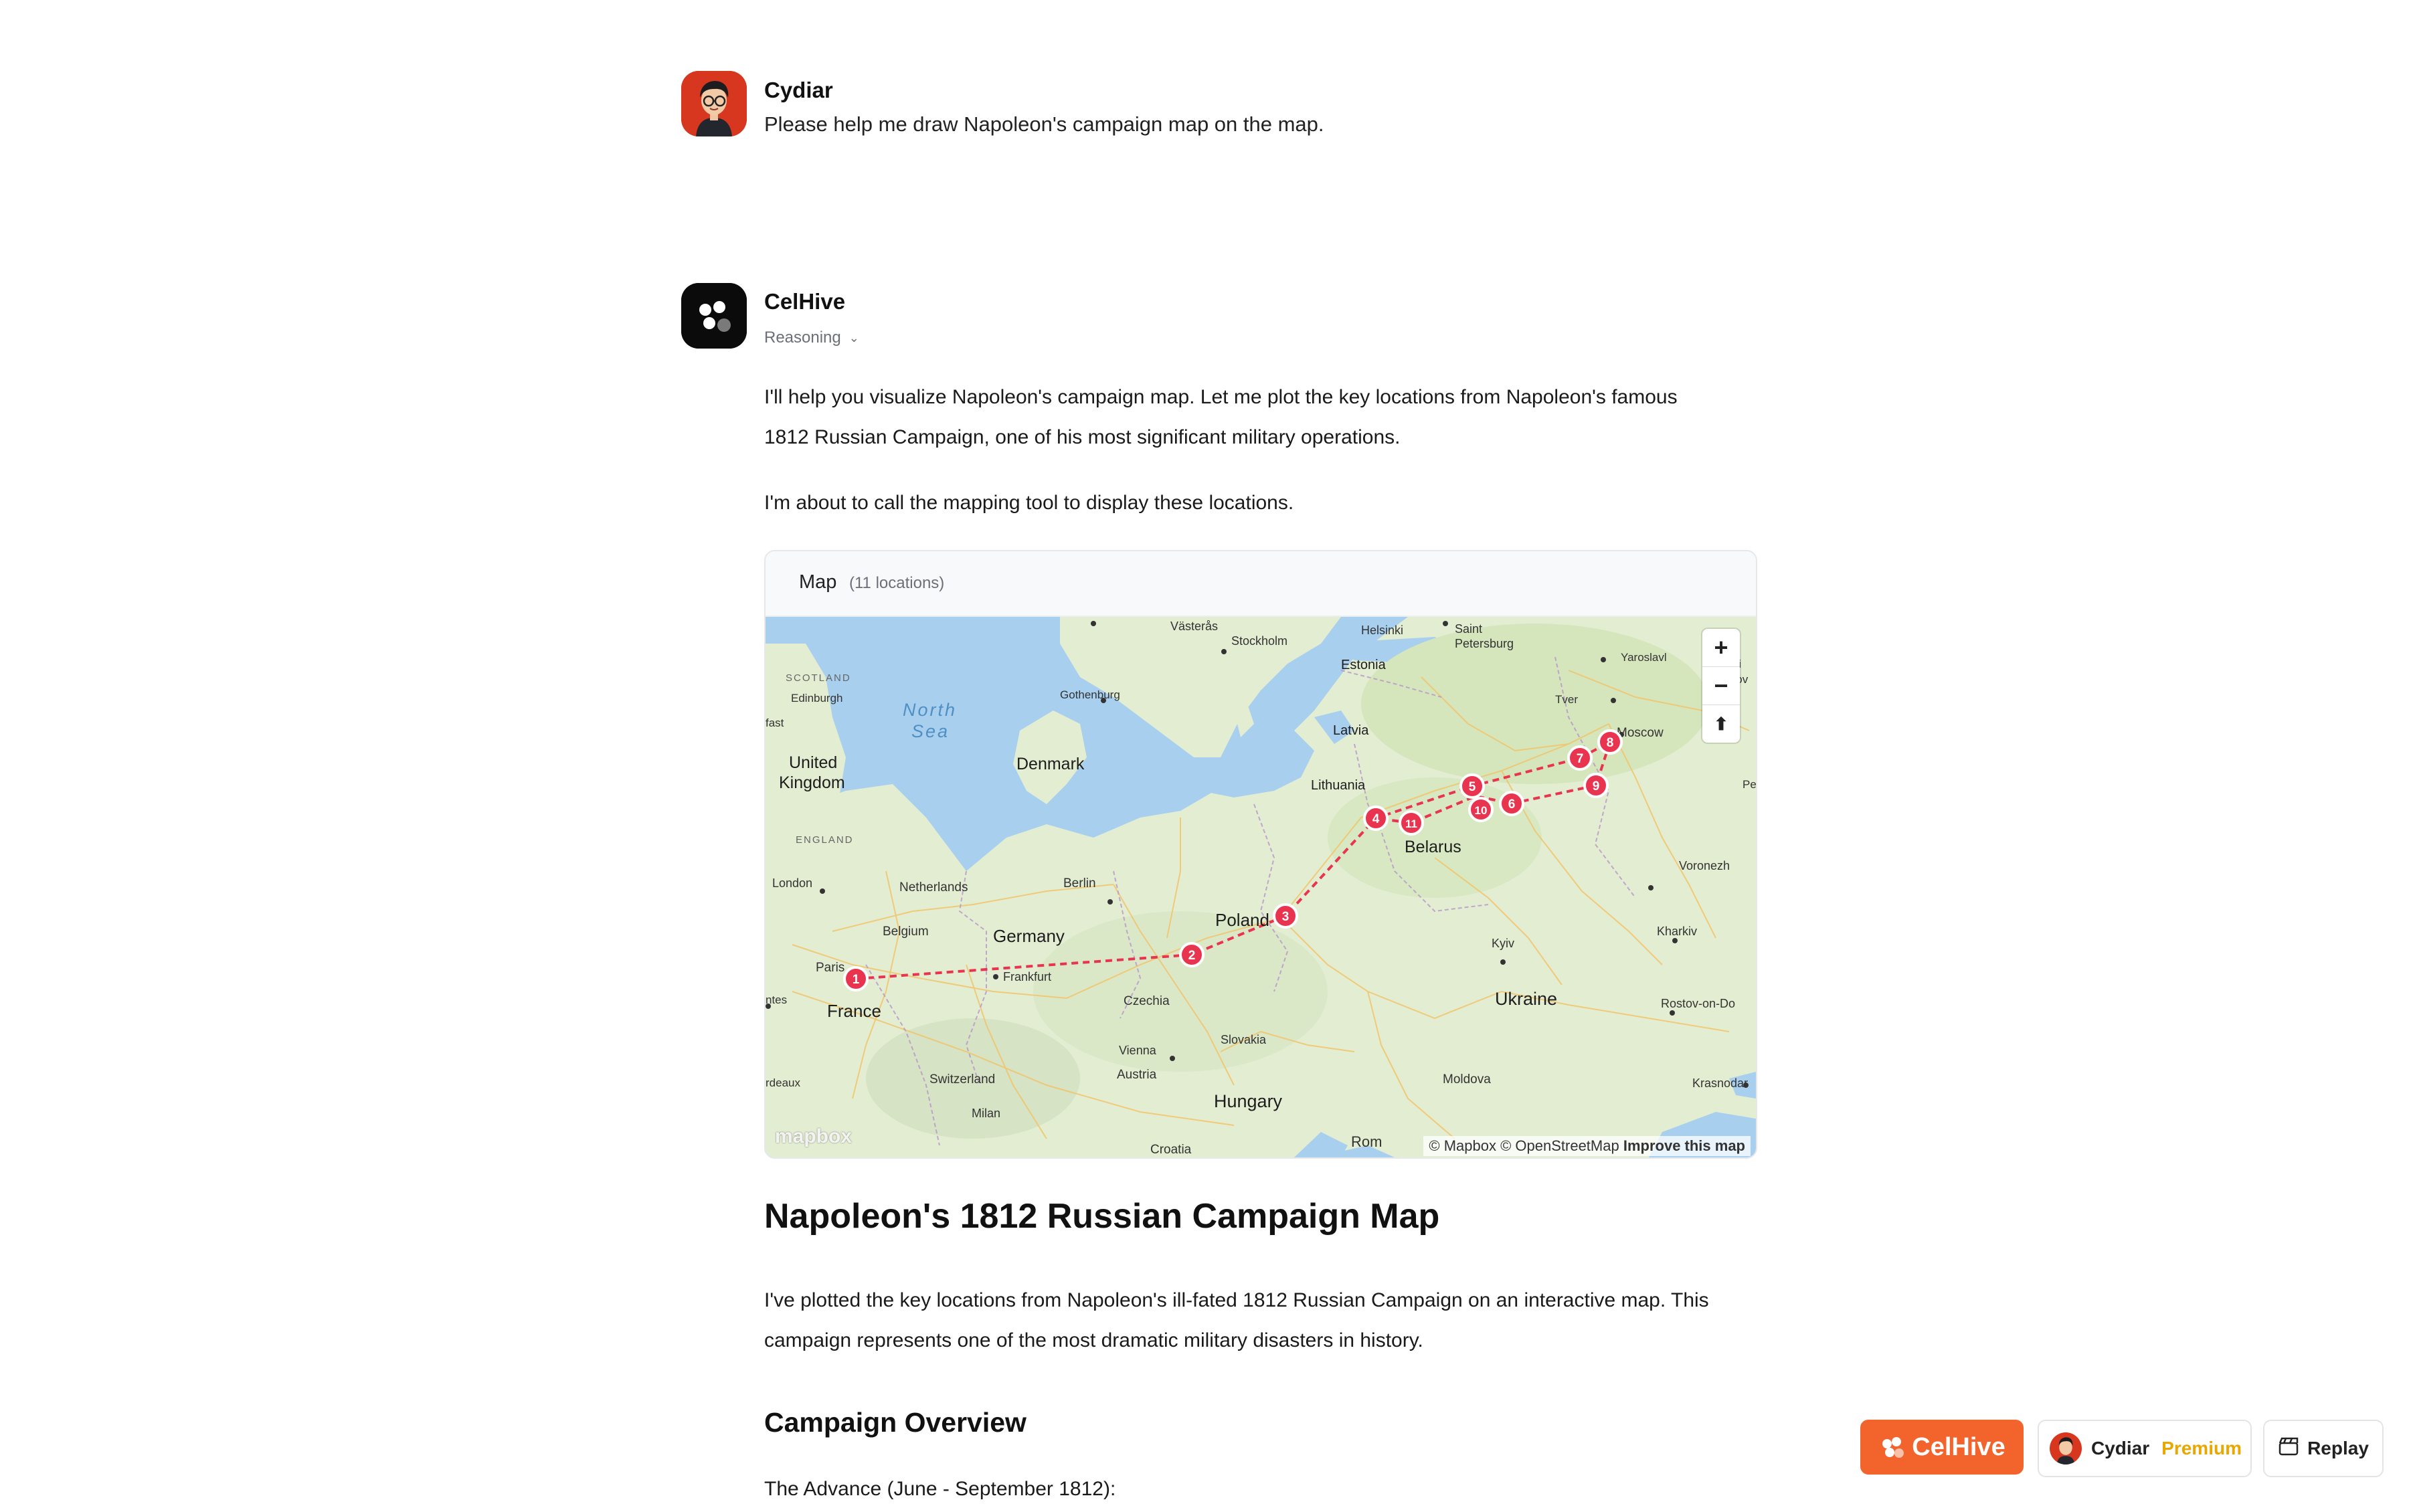 Image resolution: width=2409 pixels, height=1512 pixels. I want to click on label-rostov: Rostov-on-Do, so click(1698, 1003).